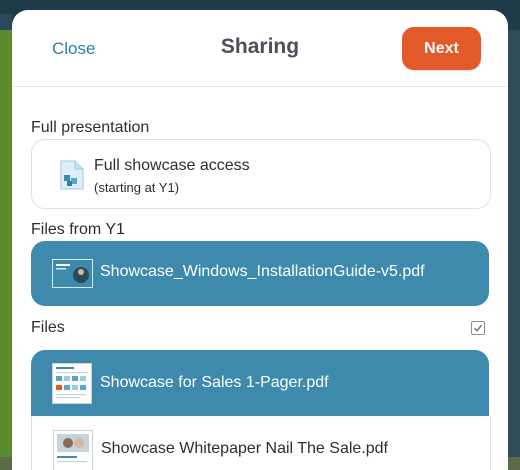  I want to click on section-label-files: Files, so click(48, 327).